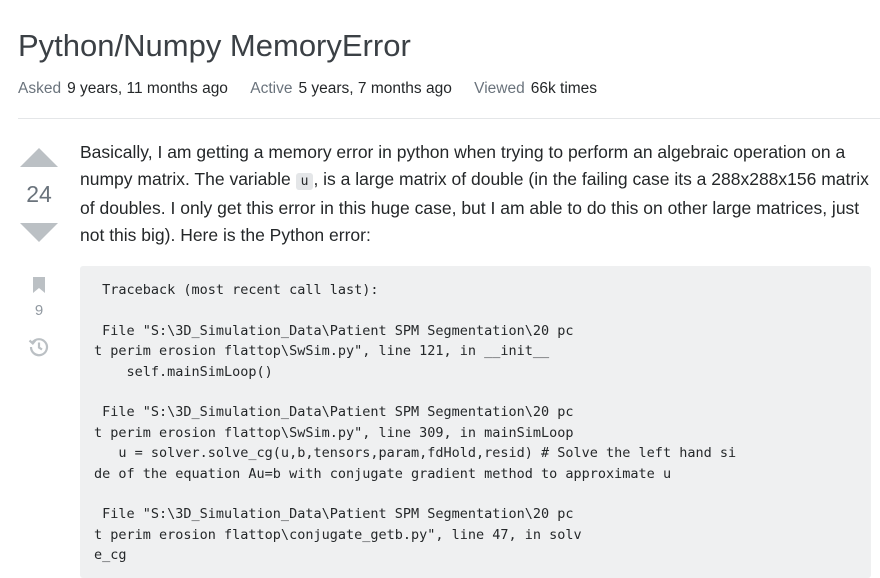 The width and height of the screenshot is (880, 578). Describe the element at coordinates (304, 181) in the screenshot. I see `inline-code-variable: u` at that location.